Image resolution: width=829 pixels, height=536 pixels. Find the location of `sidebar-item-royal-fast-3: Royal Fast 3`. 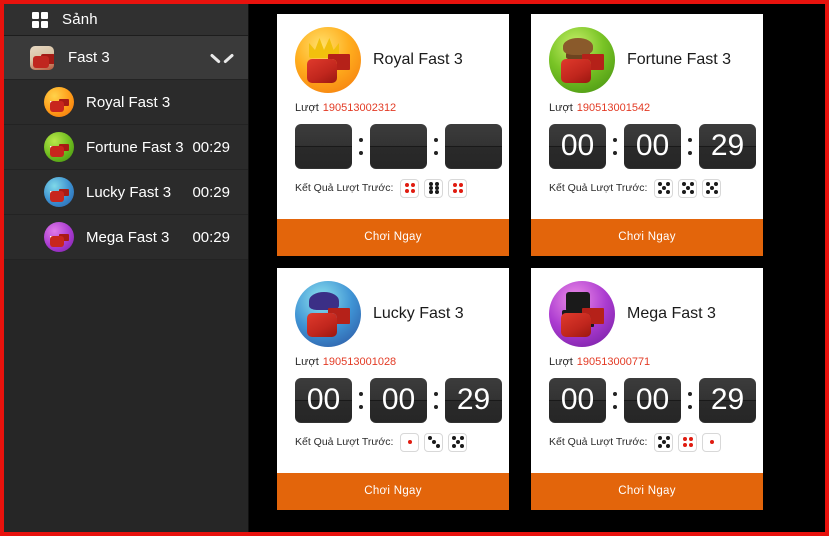

sidebar-item-royal-fast-3: Royal Fast 3 is located at coordinates (126, 102).